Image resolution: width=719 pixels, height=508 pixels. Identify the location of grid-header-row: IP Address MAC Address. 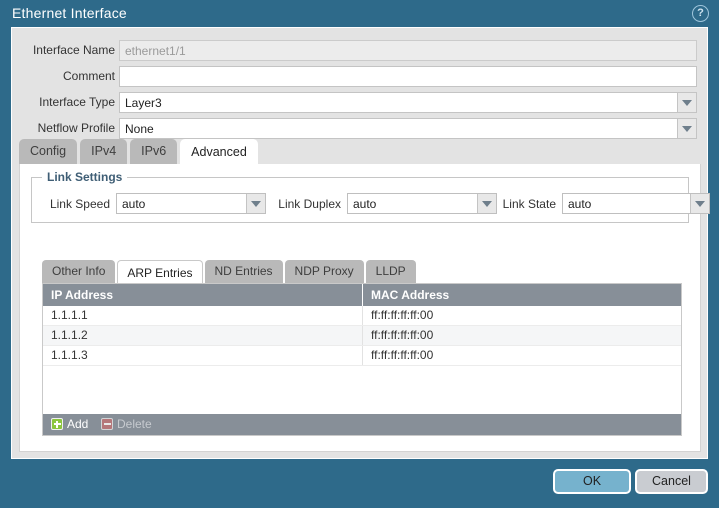
(362, 295).